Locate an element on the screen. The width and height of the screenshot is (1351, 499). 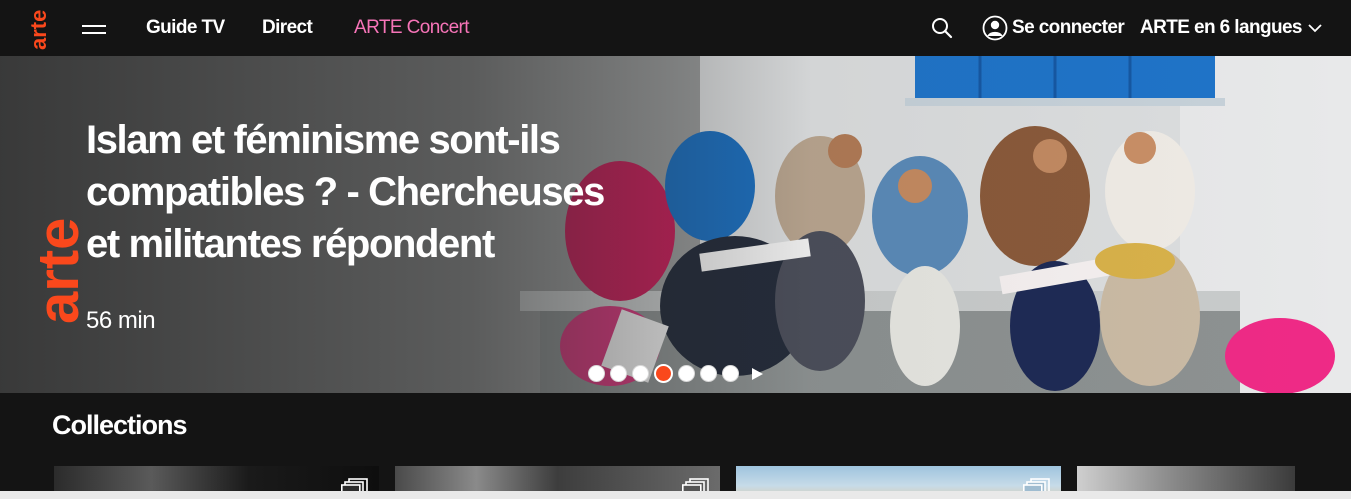
nav-link-guide-tv: Guide TV is located at coordinates (185, 28).